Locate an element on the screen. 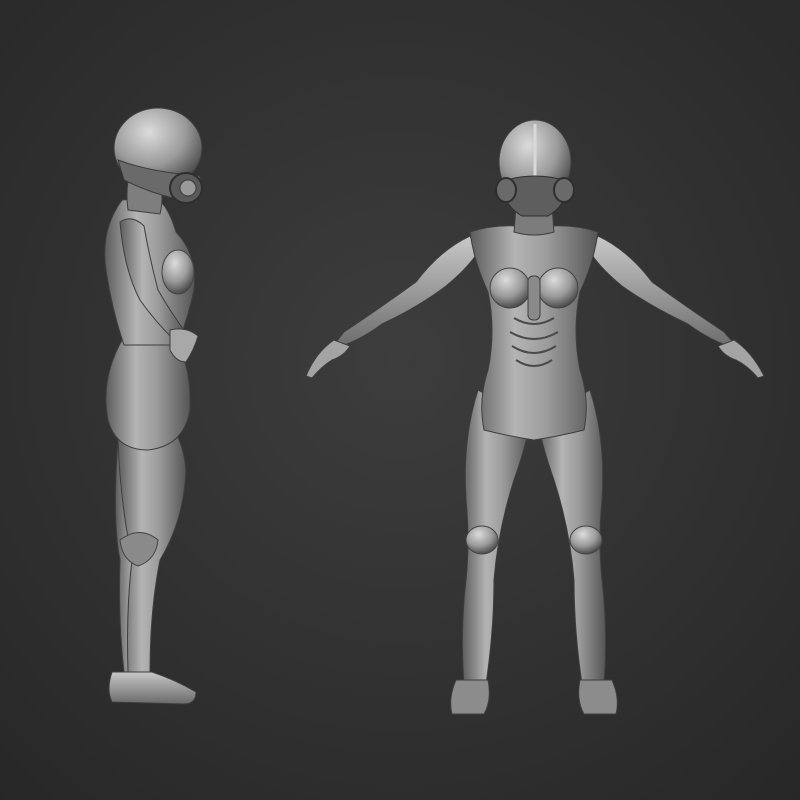 The image size is (800, 800). side-goggle-inner is located at coordinates (188, 188).